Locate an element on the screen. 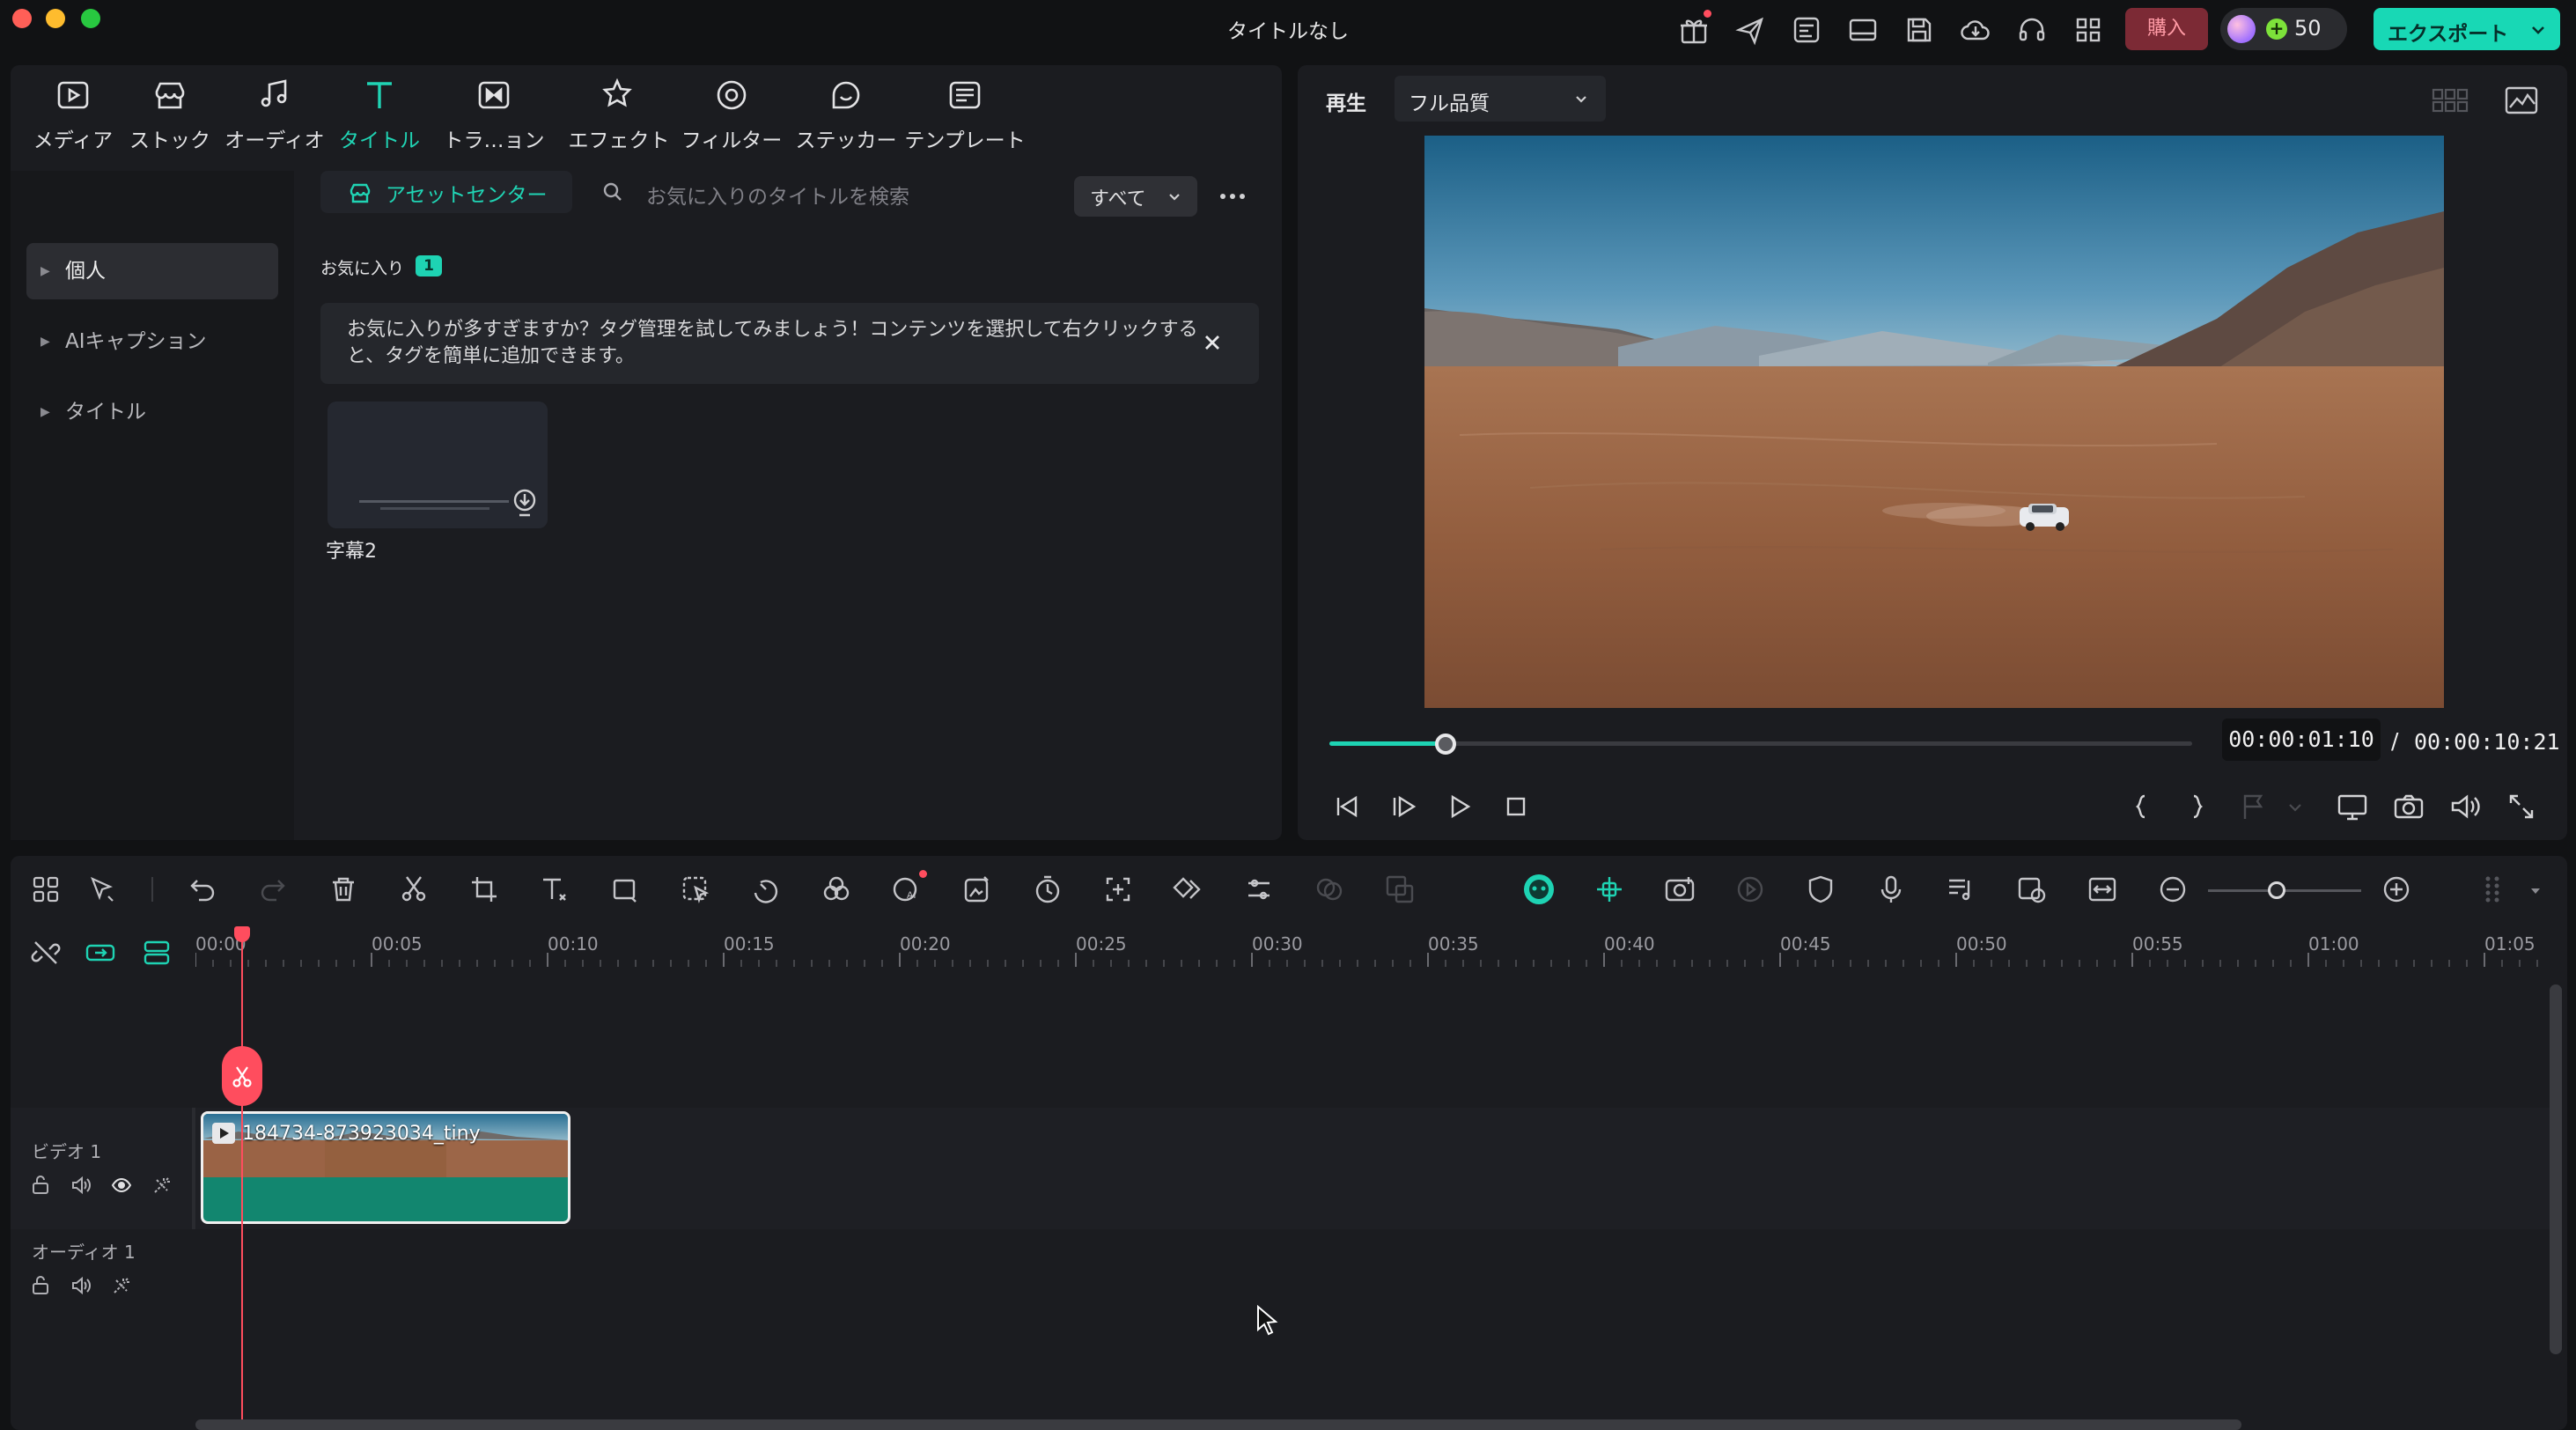  sidebar-item-personal: ▶ 個人 is located at coordinates (152, 271).